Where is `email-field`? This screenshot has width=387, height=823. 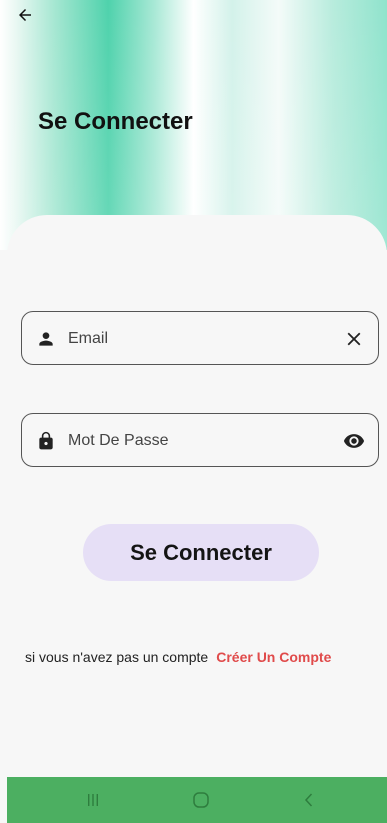 email-field is located at coordinates (200, 338).